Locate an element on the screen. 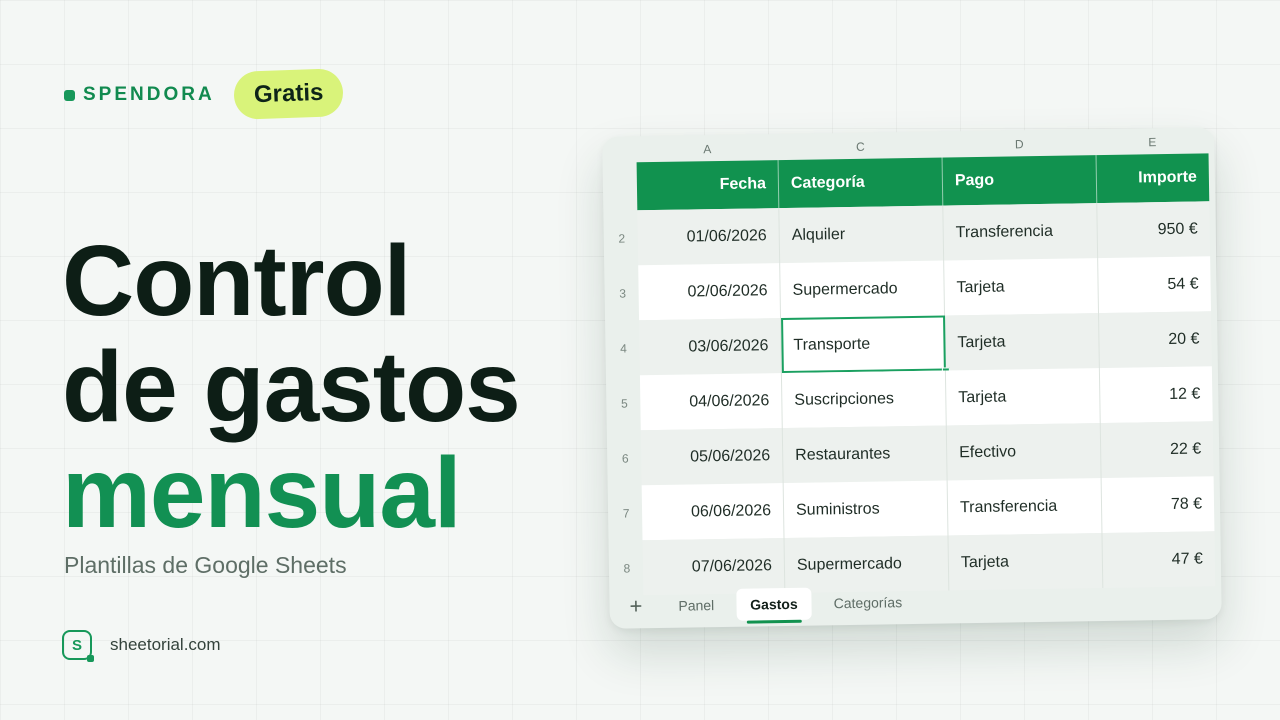 This screenshot has width=1280, height=720. row-number: 5 is located at coordinates (624, 402).